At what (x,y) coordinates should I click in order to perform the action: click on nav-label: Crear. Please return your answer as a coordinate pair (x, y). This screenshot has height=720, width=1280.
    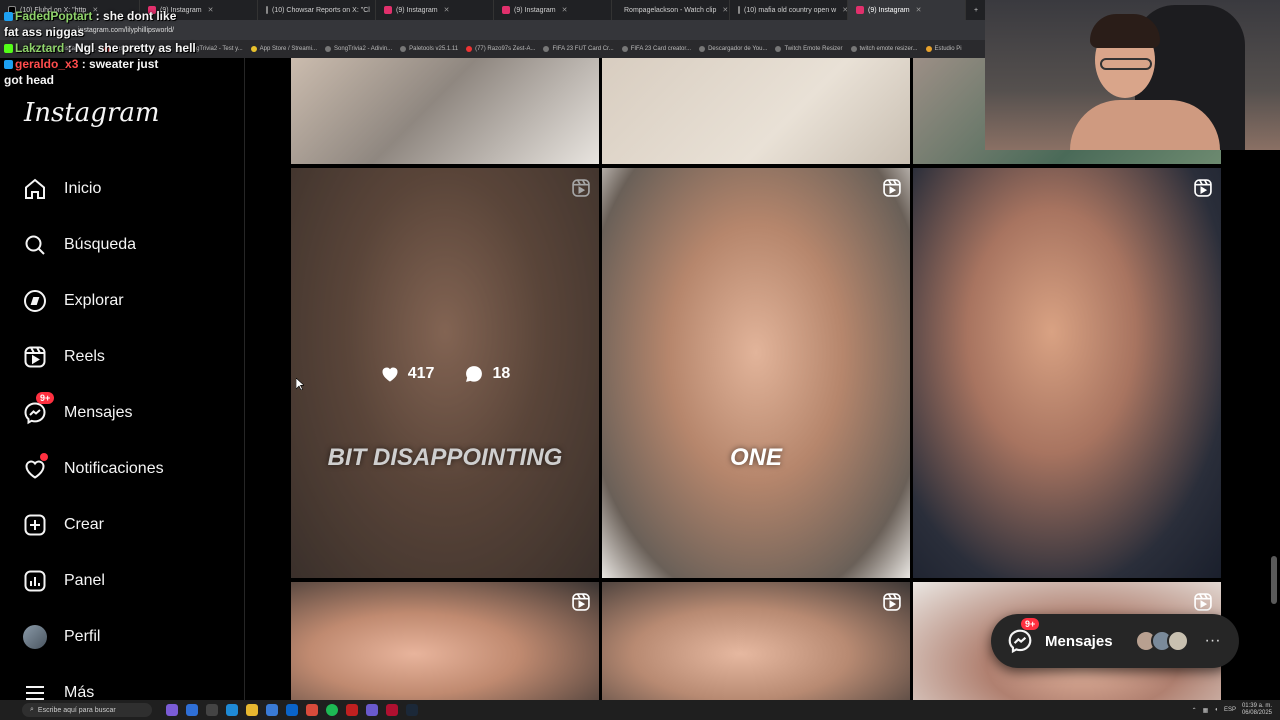
    Looking at the image, I should click on (84, 524).